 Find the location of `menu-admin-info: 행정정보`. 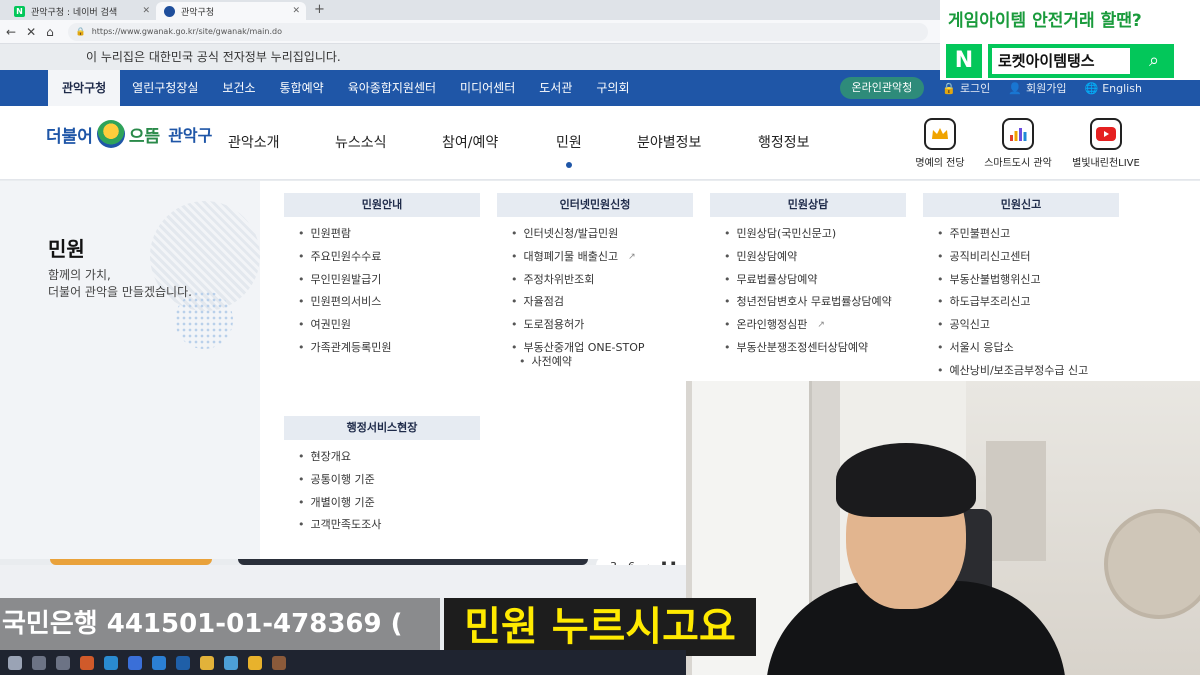

menu-admin-info: 행정정보 is located at coordinates (784, 142).